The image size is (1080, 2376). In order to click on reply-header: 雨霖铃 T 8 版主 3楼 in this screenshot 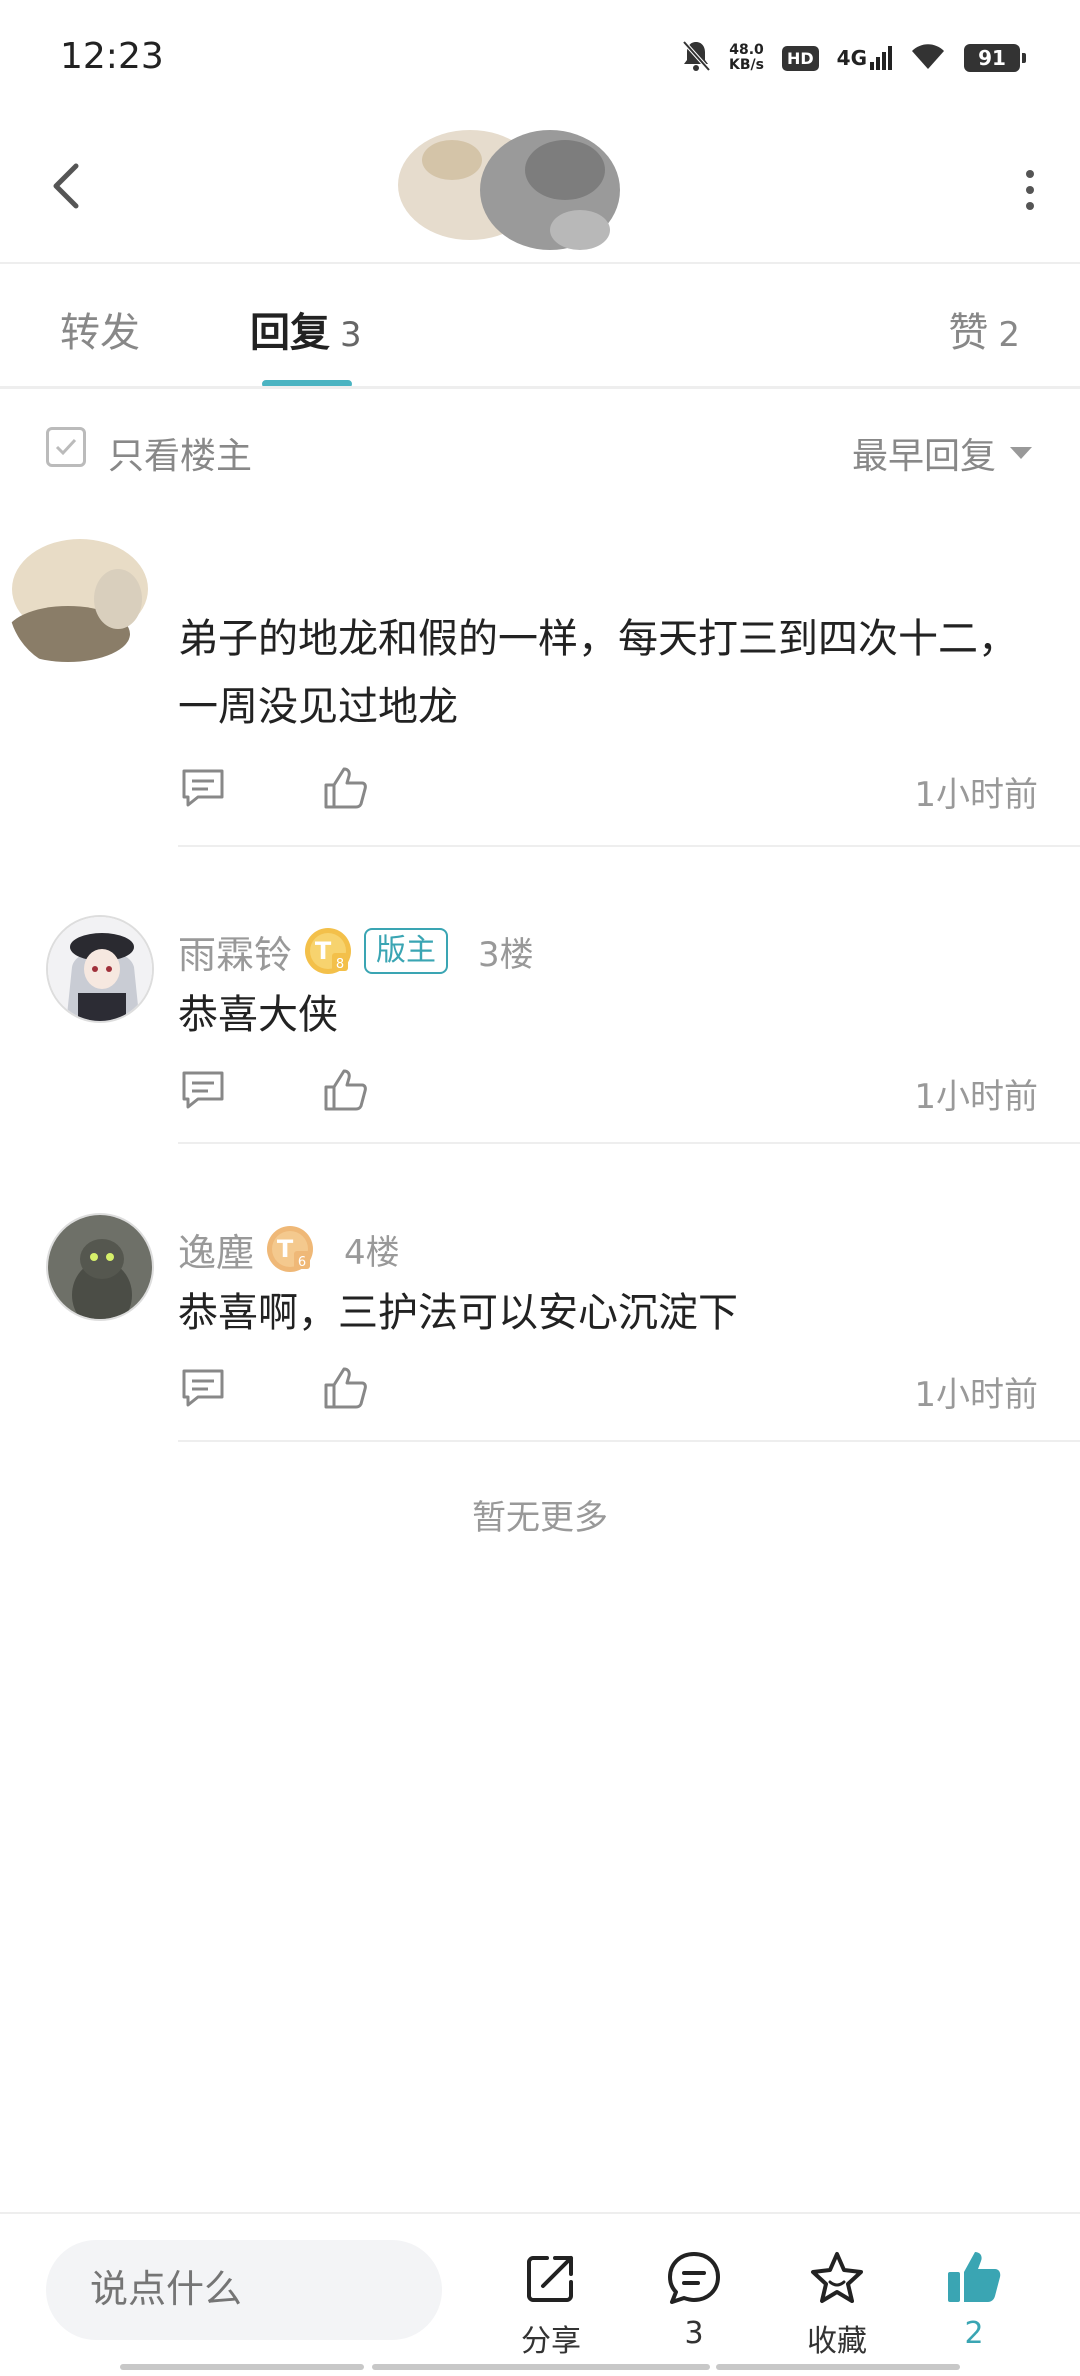, I will do `click(356, 951)`.